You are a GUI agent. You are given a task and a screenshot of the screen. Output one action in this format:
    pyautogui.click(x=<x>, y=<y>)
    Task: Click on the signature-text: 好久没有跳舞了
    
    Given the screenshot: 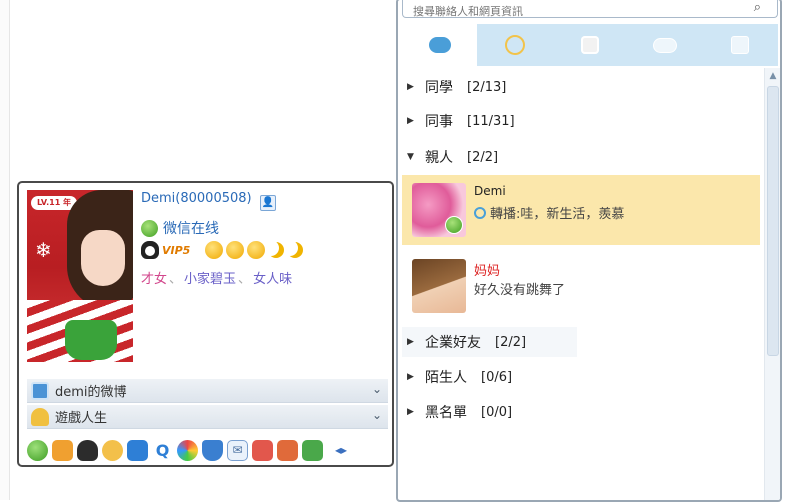 What is the action you would take?
    pyautogui.click(x=520, y=290)
    